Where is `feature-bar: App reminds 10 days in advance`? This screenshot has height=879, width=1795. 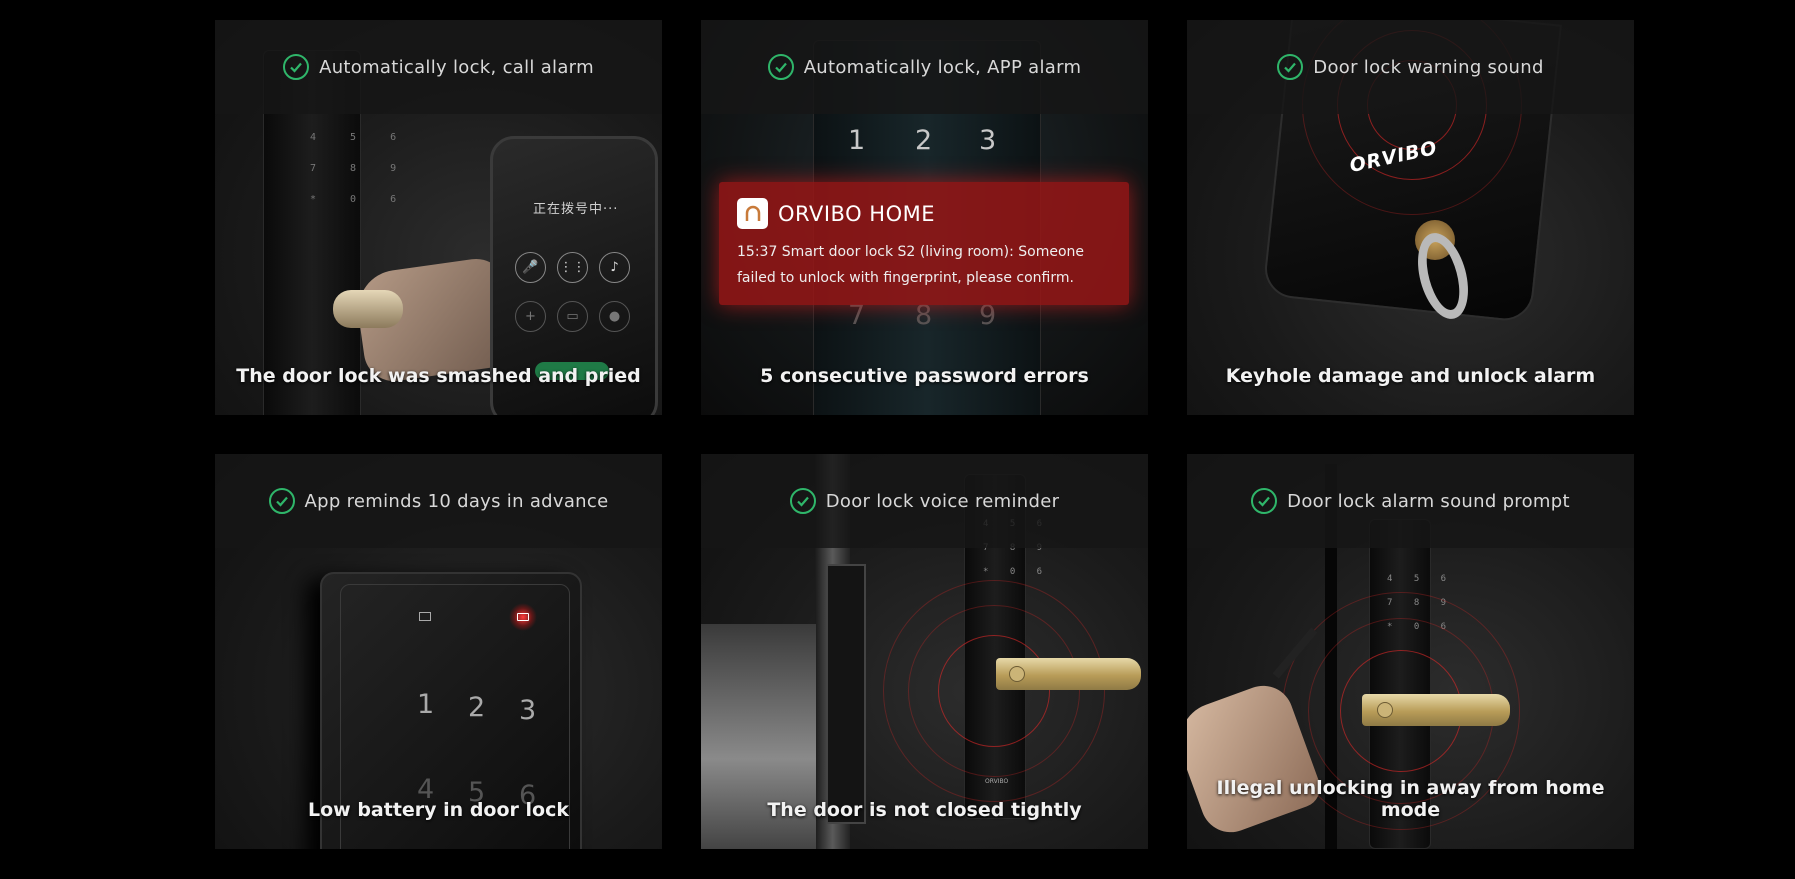 feature-bar: App reminds 10 days in advance is located at coordinates (438, 501).